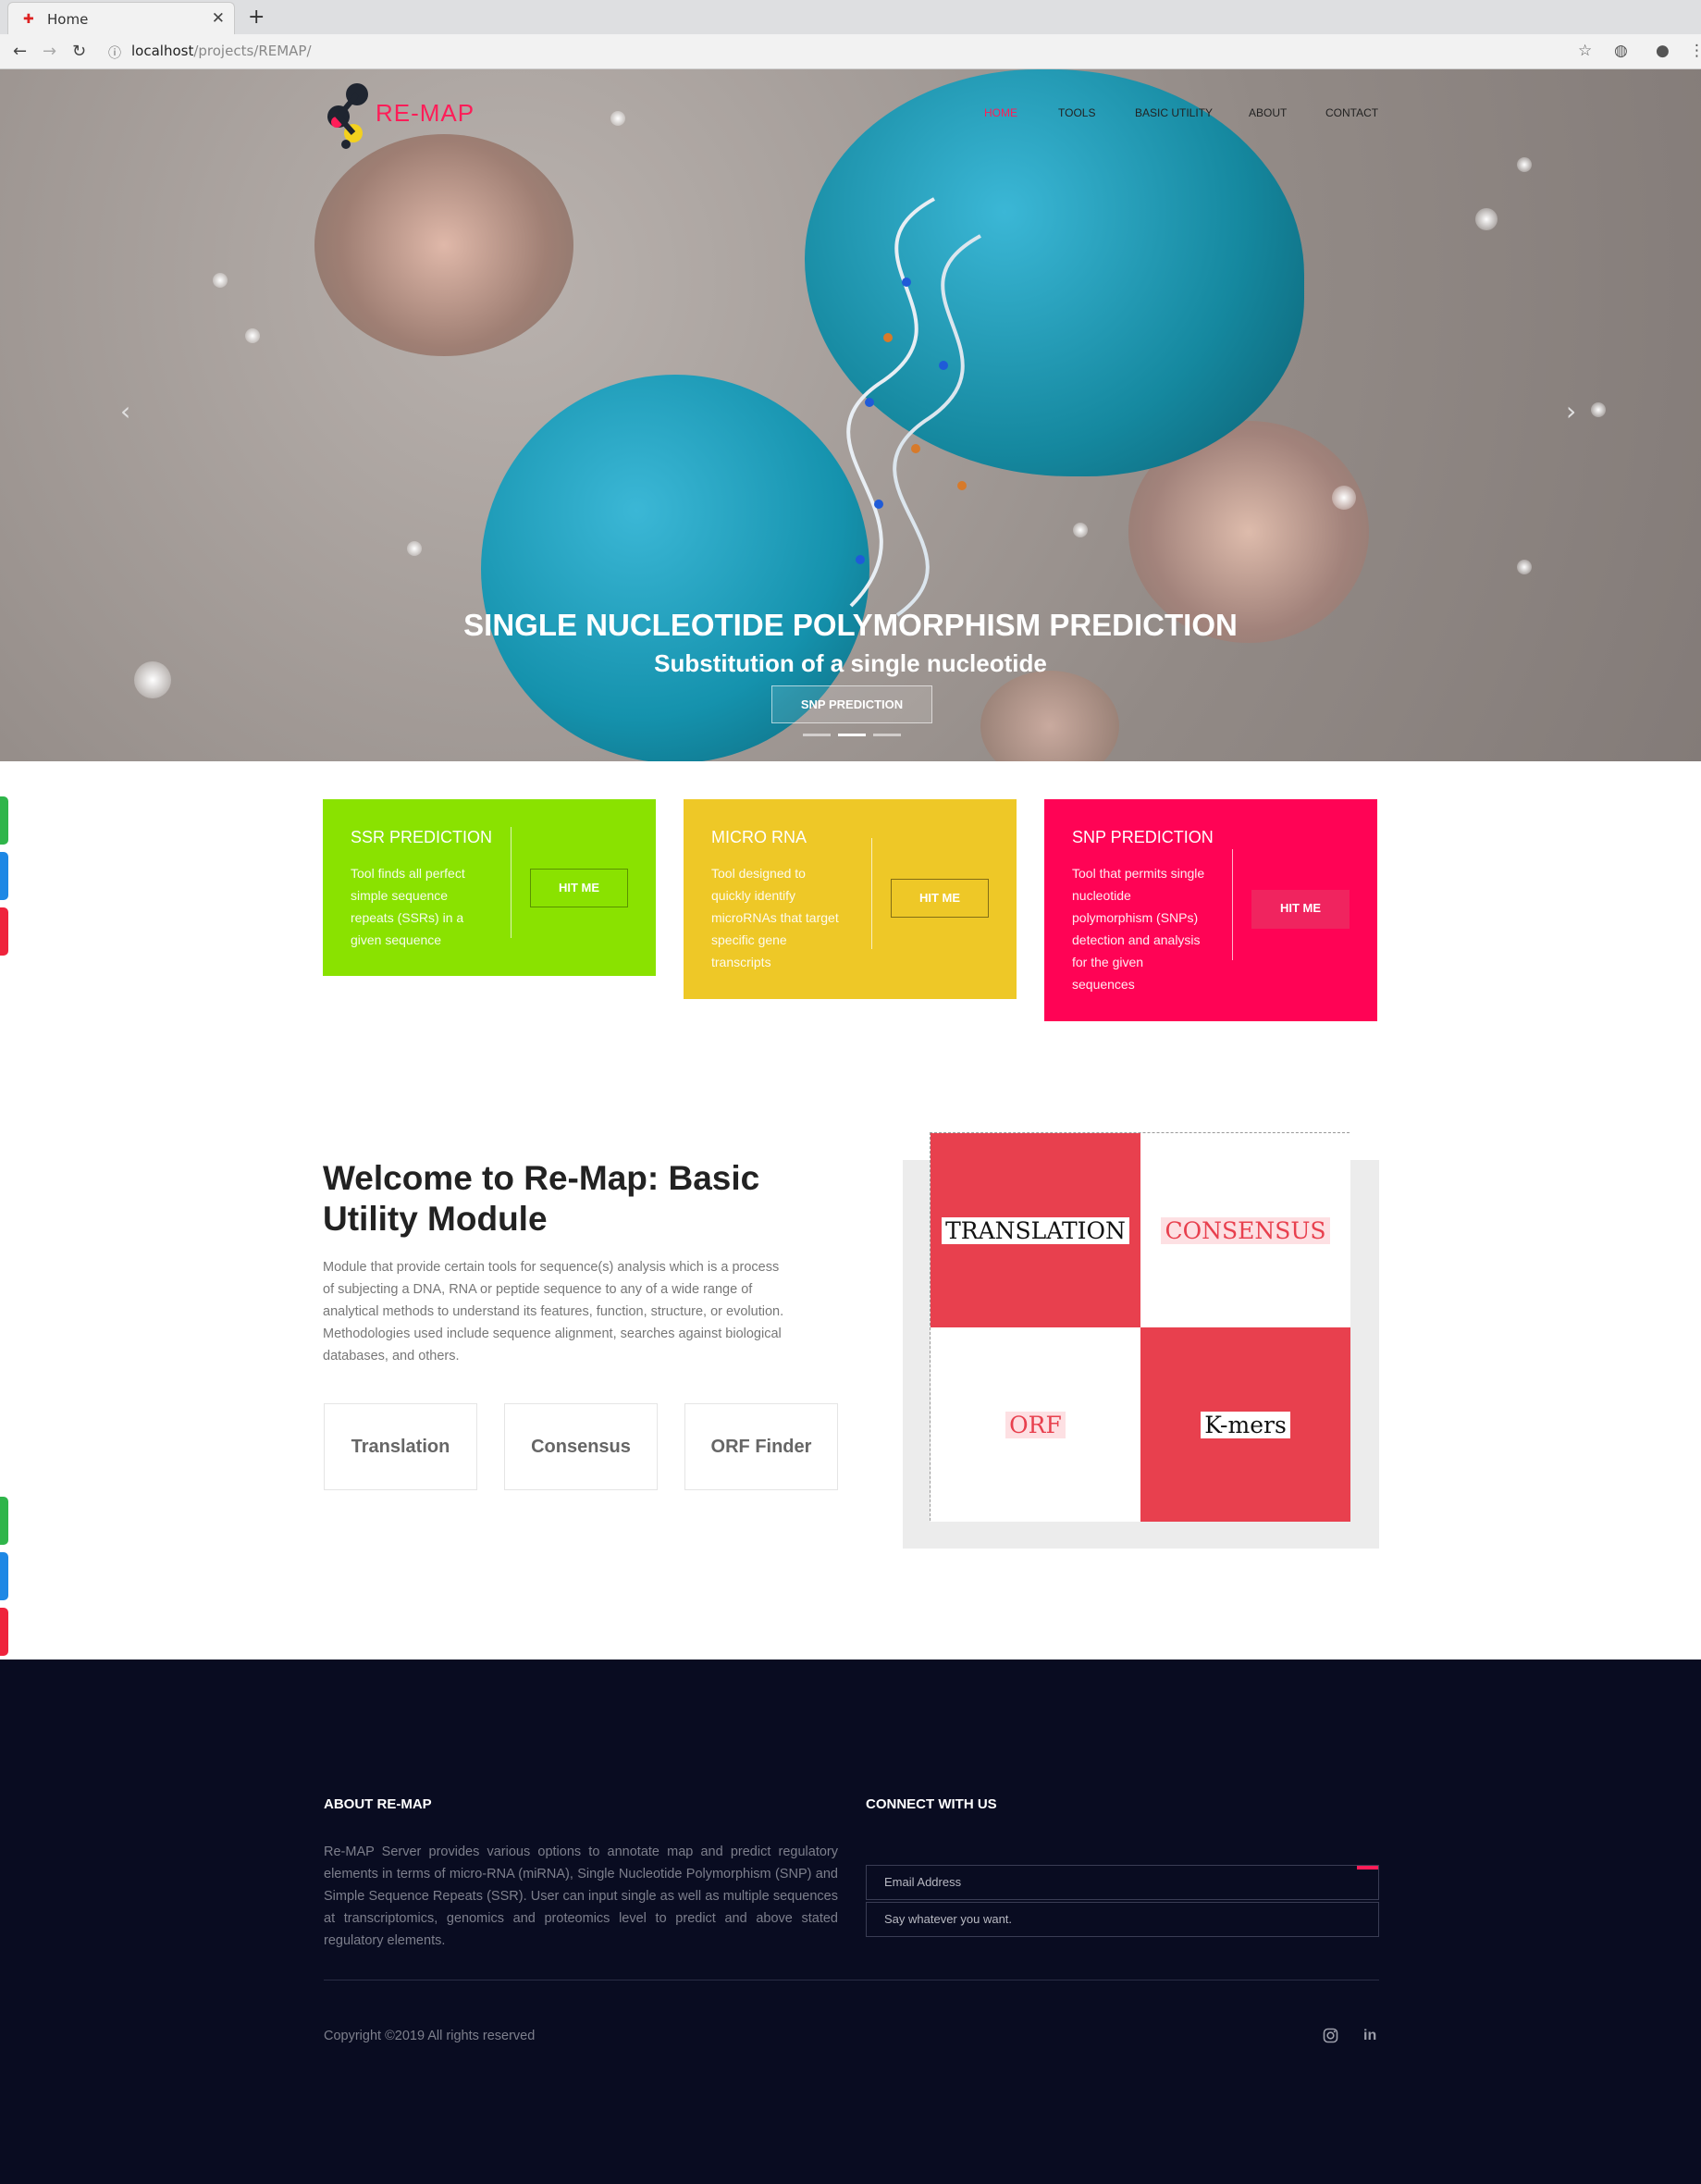 The image size is (1701, 2184). I want to click on card-title: MICRO RNA, so click(759, 837).